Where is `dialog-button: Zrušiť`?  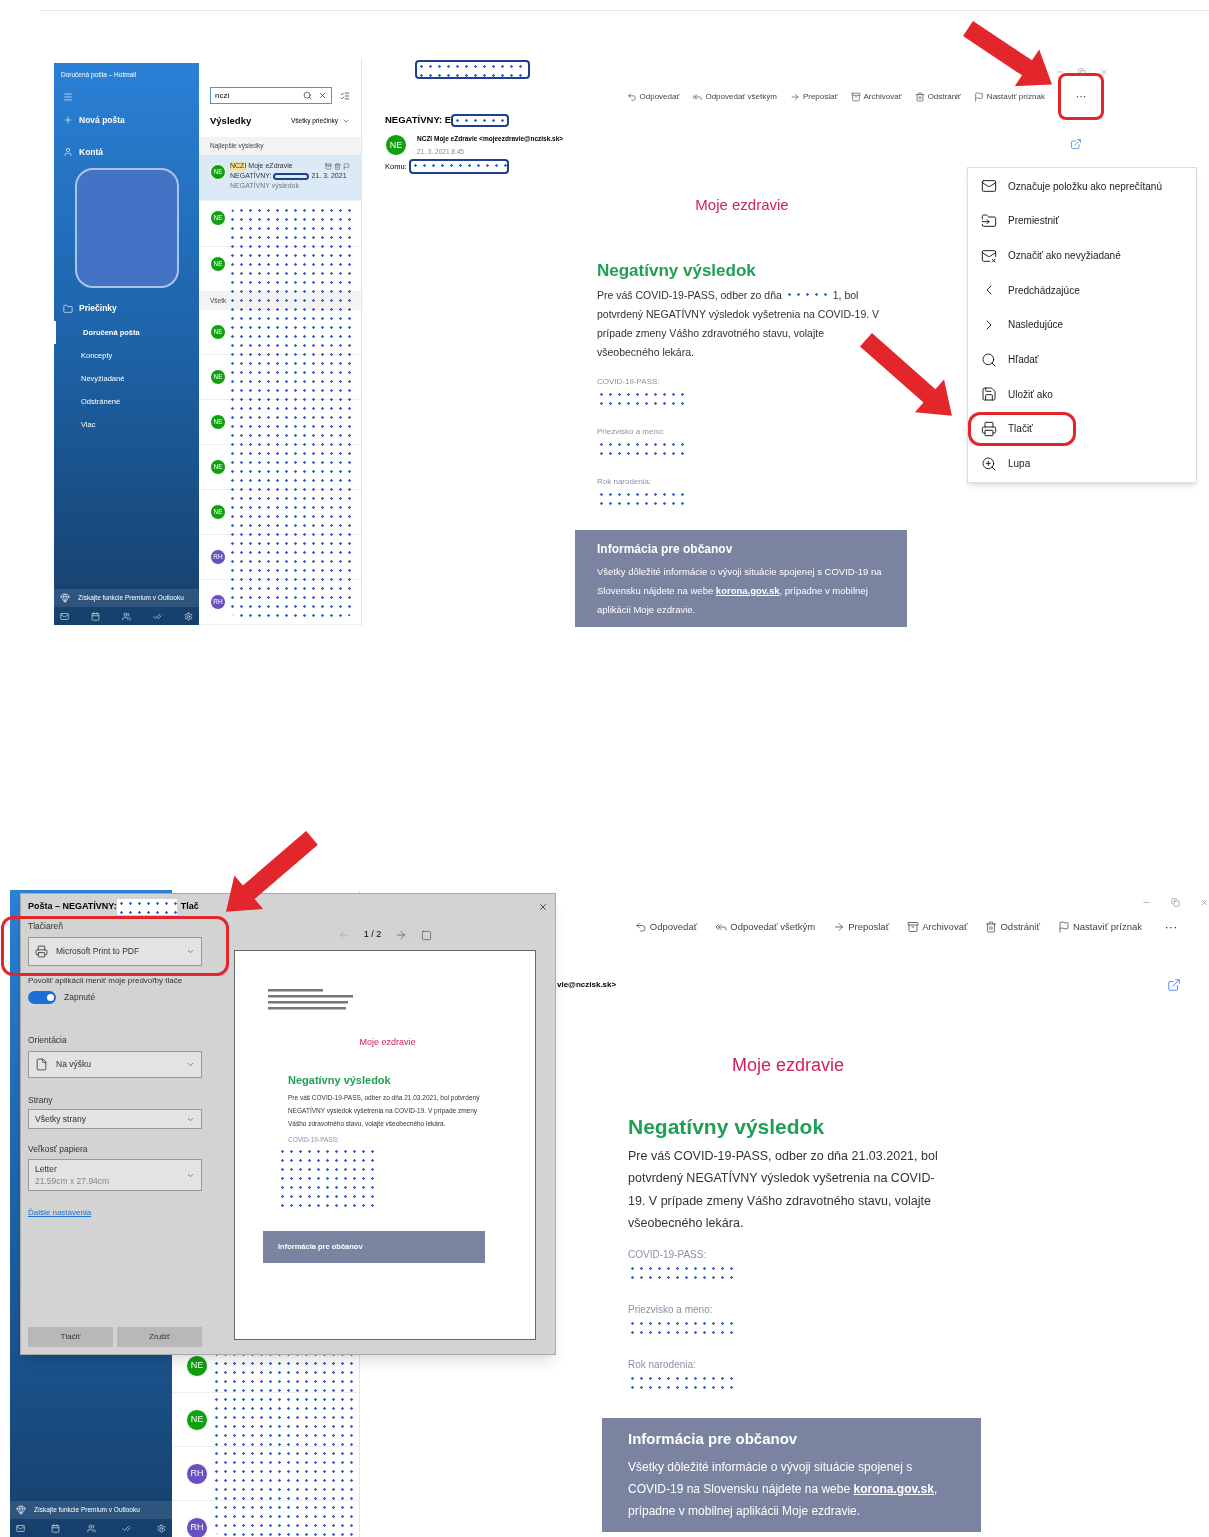 dialog-button: Zrušiť is located at coordinates (159, 1337).